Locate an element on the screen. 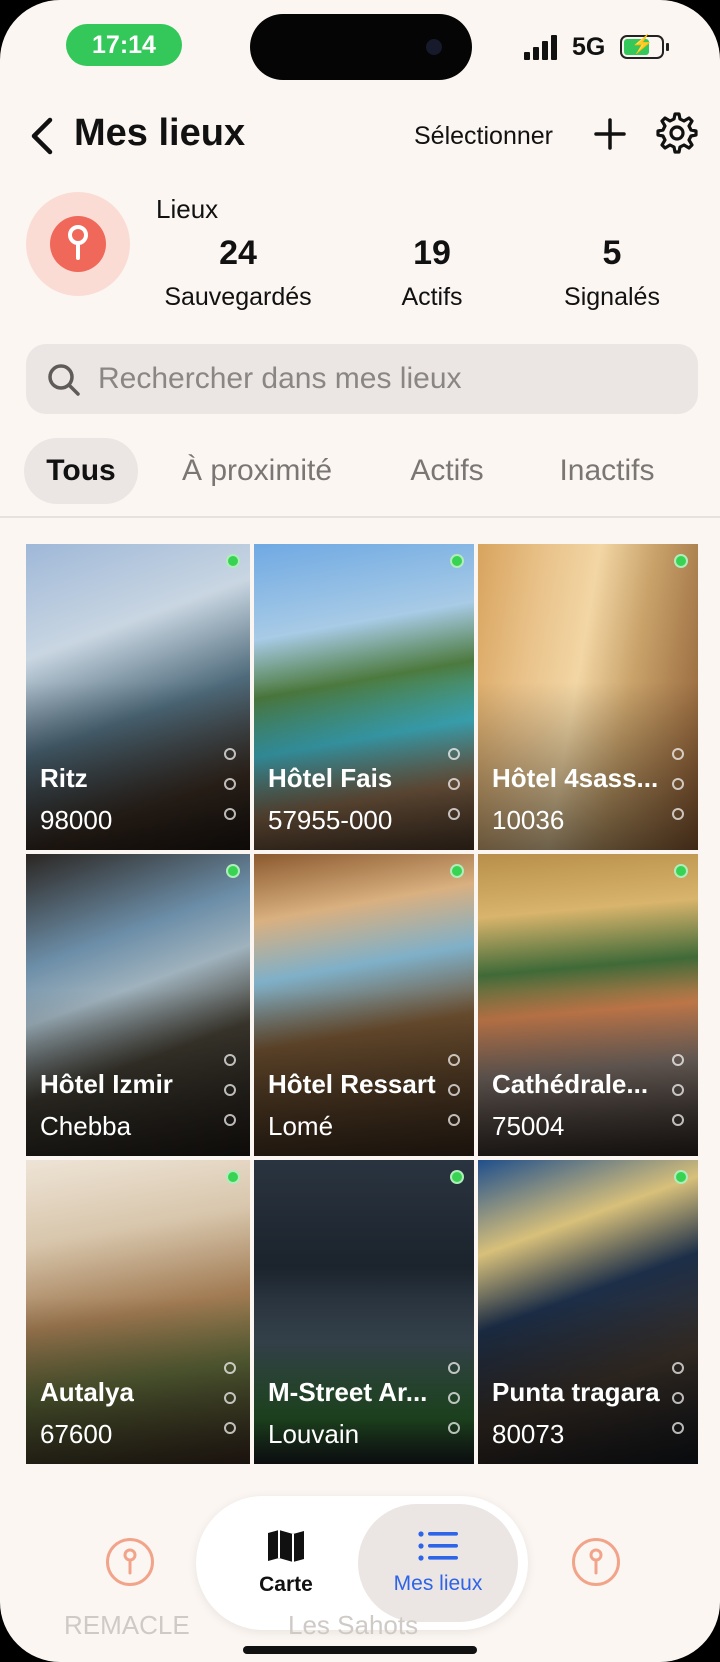 This screenshot has width=720, height=1662. avatar is located at coordinates (78, 244).